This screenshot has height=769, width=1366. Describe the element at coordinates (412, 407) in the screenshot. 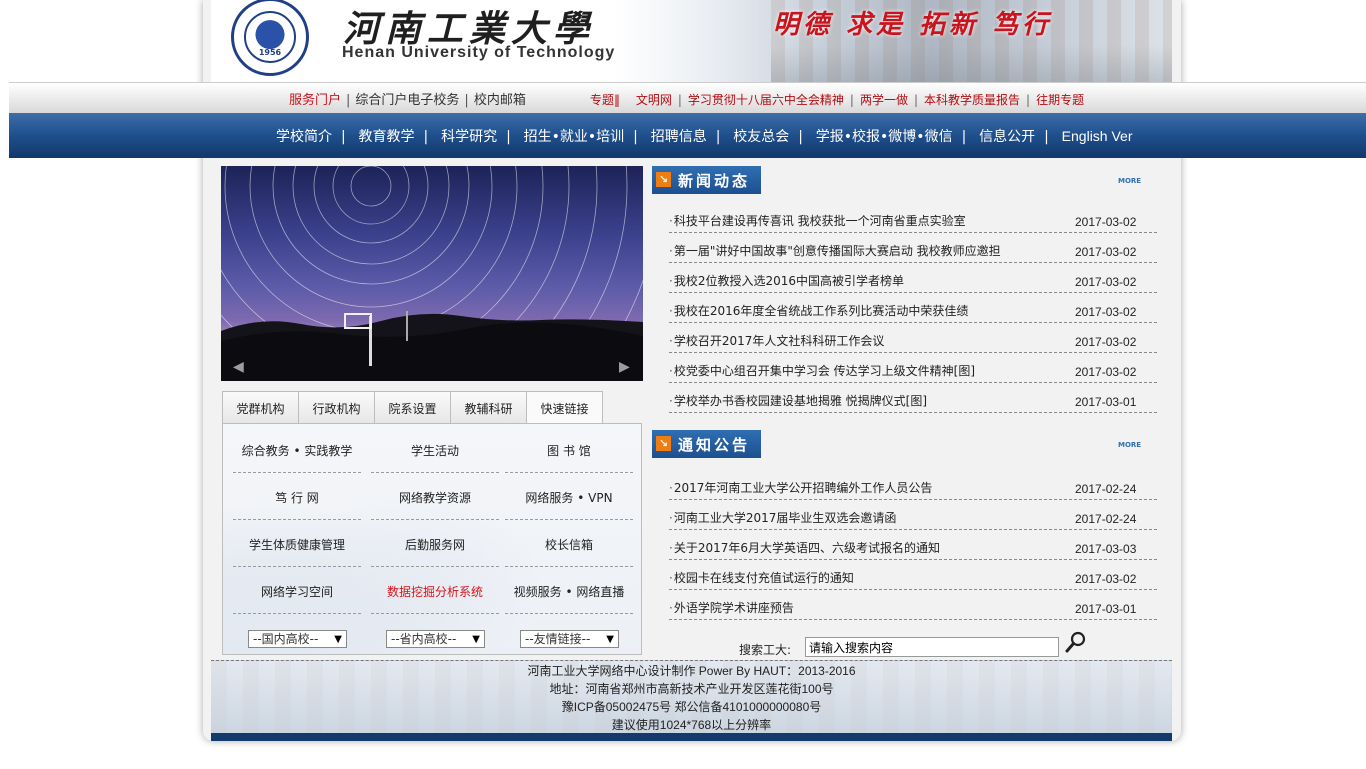

I see `tab-departments: 院系设置` at that location.